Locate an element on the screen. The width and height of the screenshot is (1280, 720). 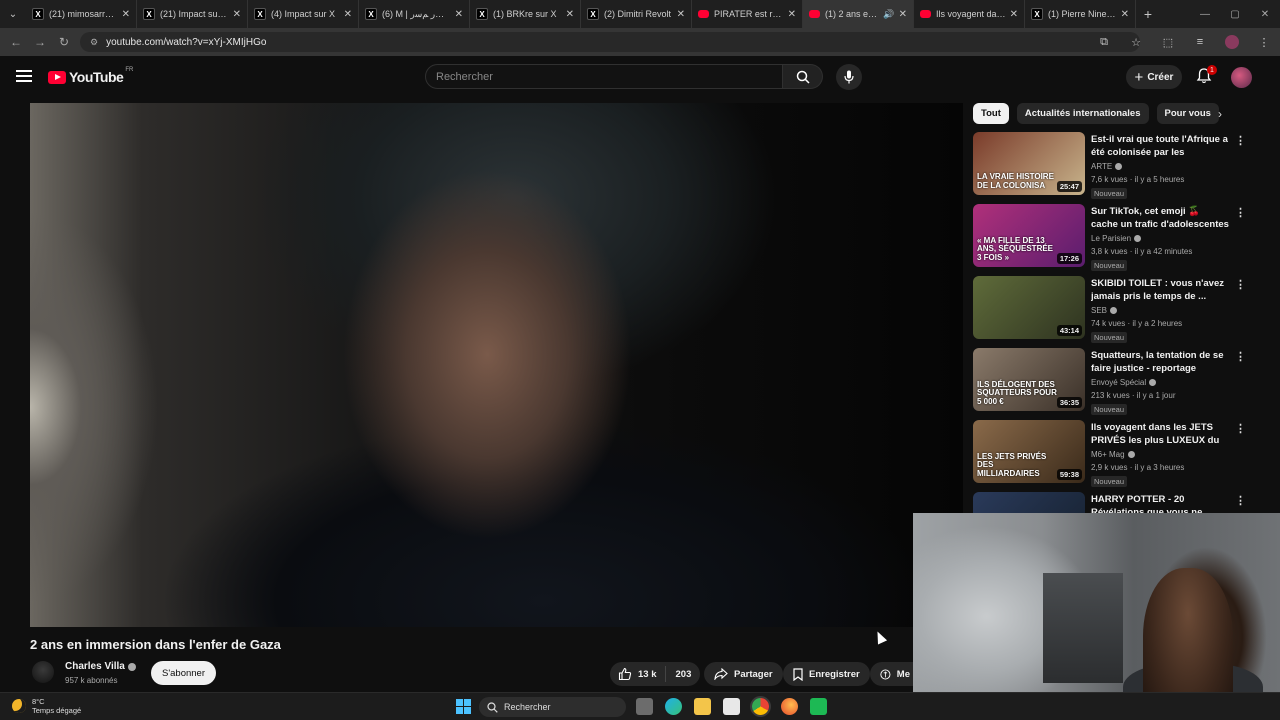
taskbar-search-label: Rechercher is located at coordinates (527, 707).